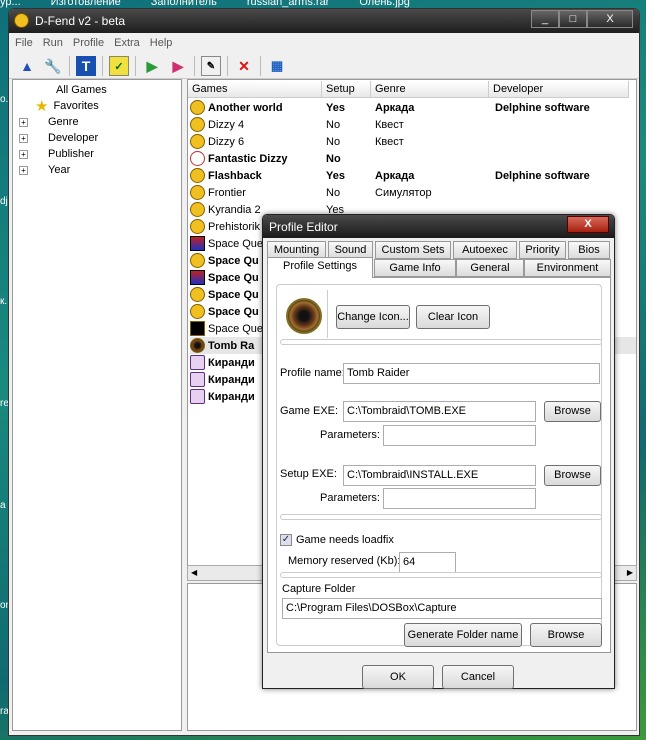 Image resolution: width=646 pixels, height=740 pixels. Describe the element at coordinates (86, 4) in the screenshot. I see `desktop-label: Изготовление` at that location.